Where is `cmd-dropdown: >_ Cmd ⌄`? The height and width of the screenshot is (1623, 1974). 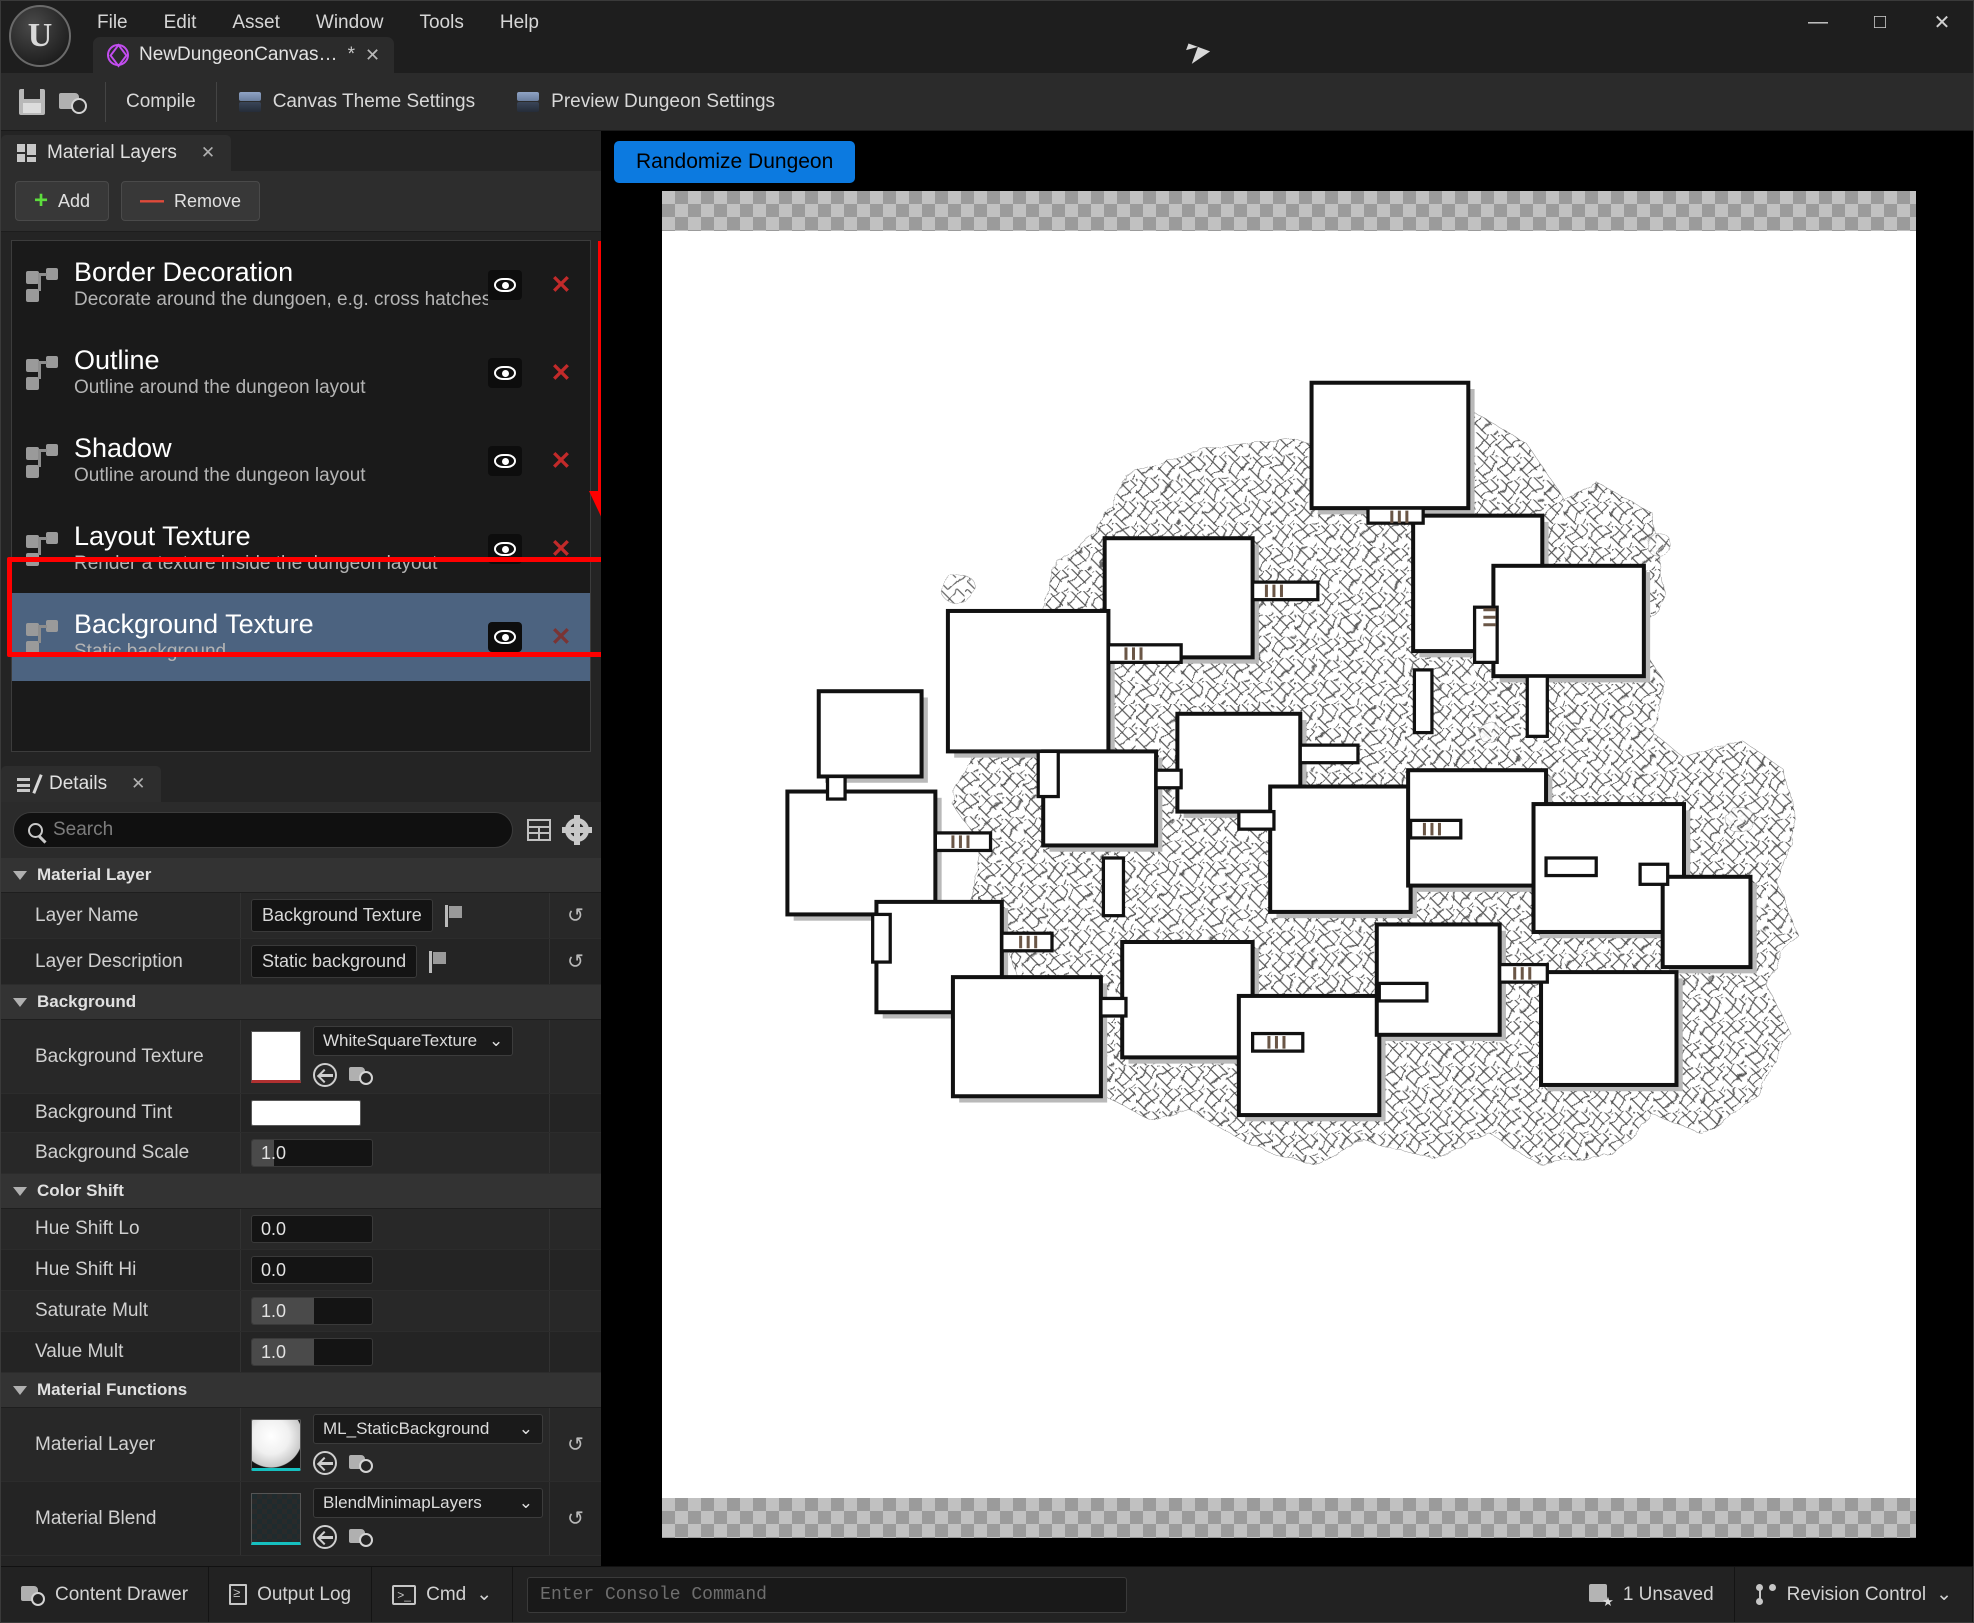 cmd-dropdown: >_ Cmd ⌄ is located at coordinates (443, 1594).